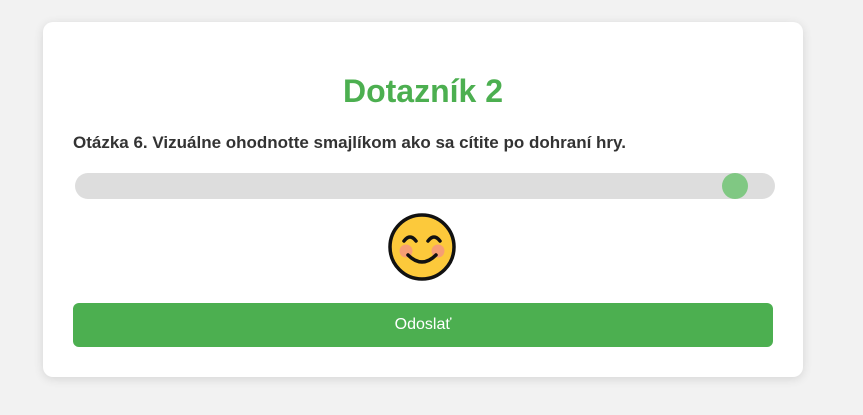 The width and height of the screenshot is (863, 415). I want to click on smiling-face-icon, so click(422, 247).